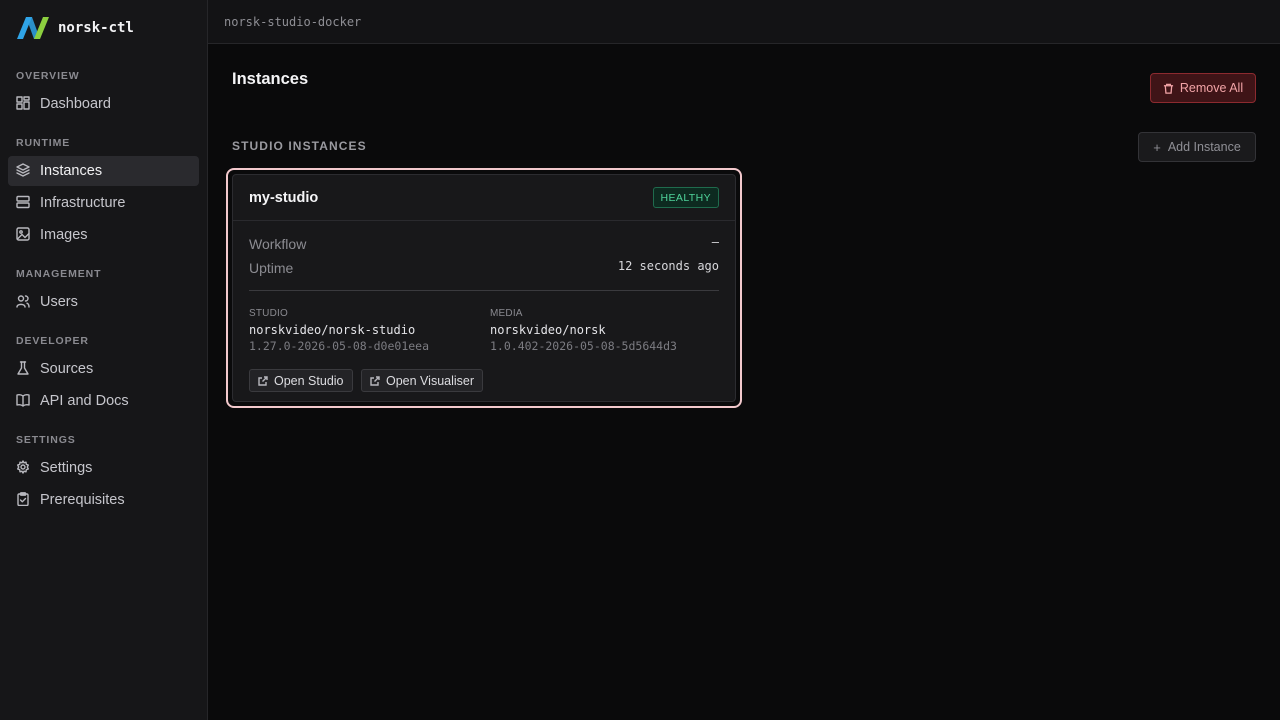 The image size is (1280, 720). Describe the element at coordinates (59, 274) in the screenshot. I see `nav-section-management: MANAGEMENT` at that location.